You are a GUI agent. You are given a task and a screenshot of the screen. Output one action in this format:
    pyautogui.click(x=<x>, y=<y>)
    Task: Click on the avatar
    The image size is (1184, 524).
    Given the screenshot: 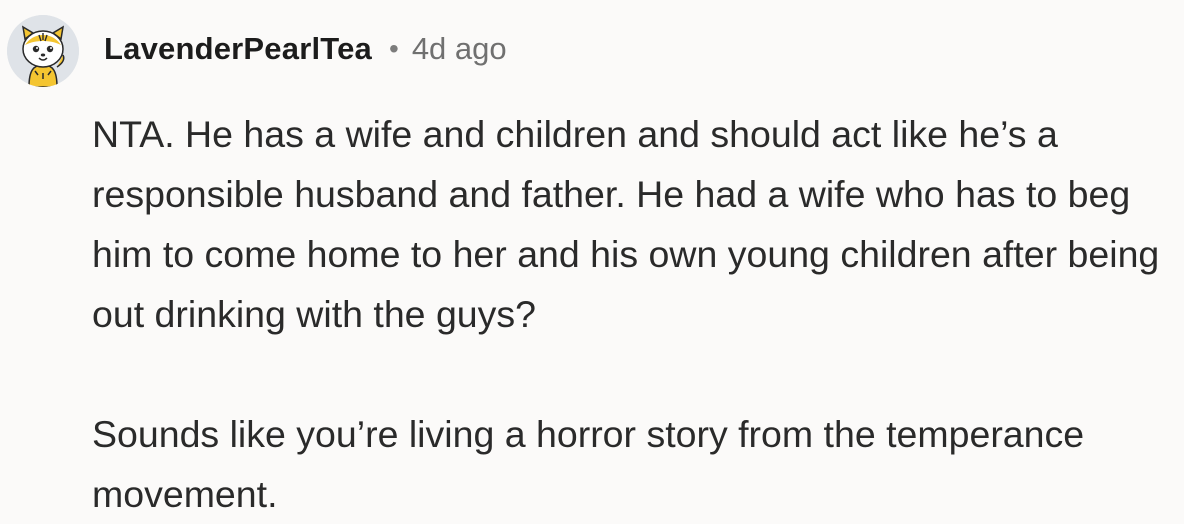 What is the action you would take?
    pyautogui.click(x=43, y=51)
    